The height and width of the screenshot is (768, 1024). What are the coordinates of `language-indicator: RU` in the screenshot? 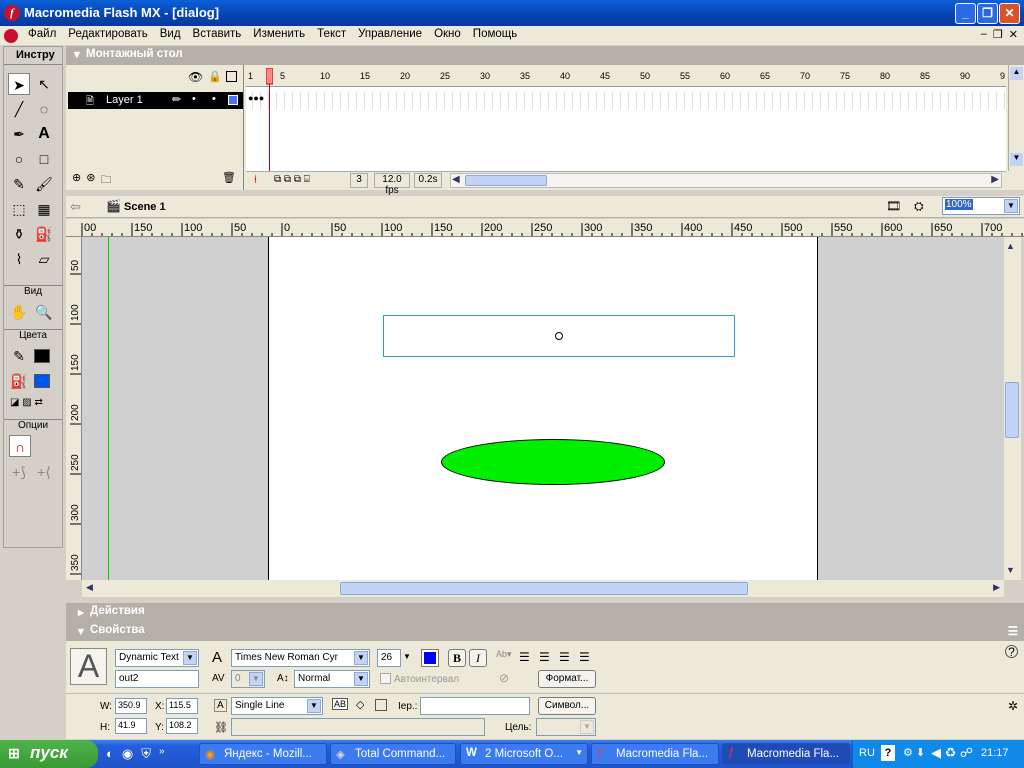 It's located at (867, 753).